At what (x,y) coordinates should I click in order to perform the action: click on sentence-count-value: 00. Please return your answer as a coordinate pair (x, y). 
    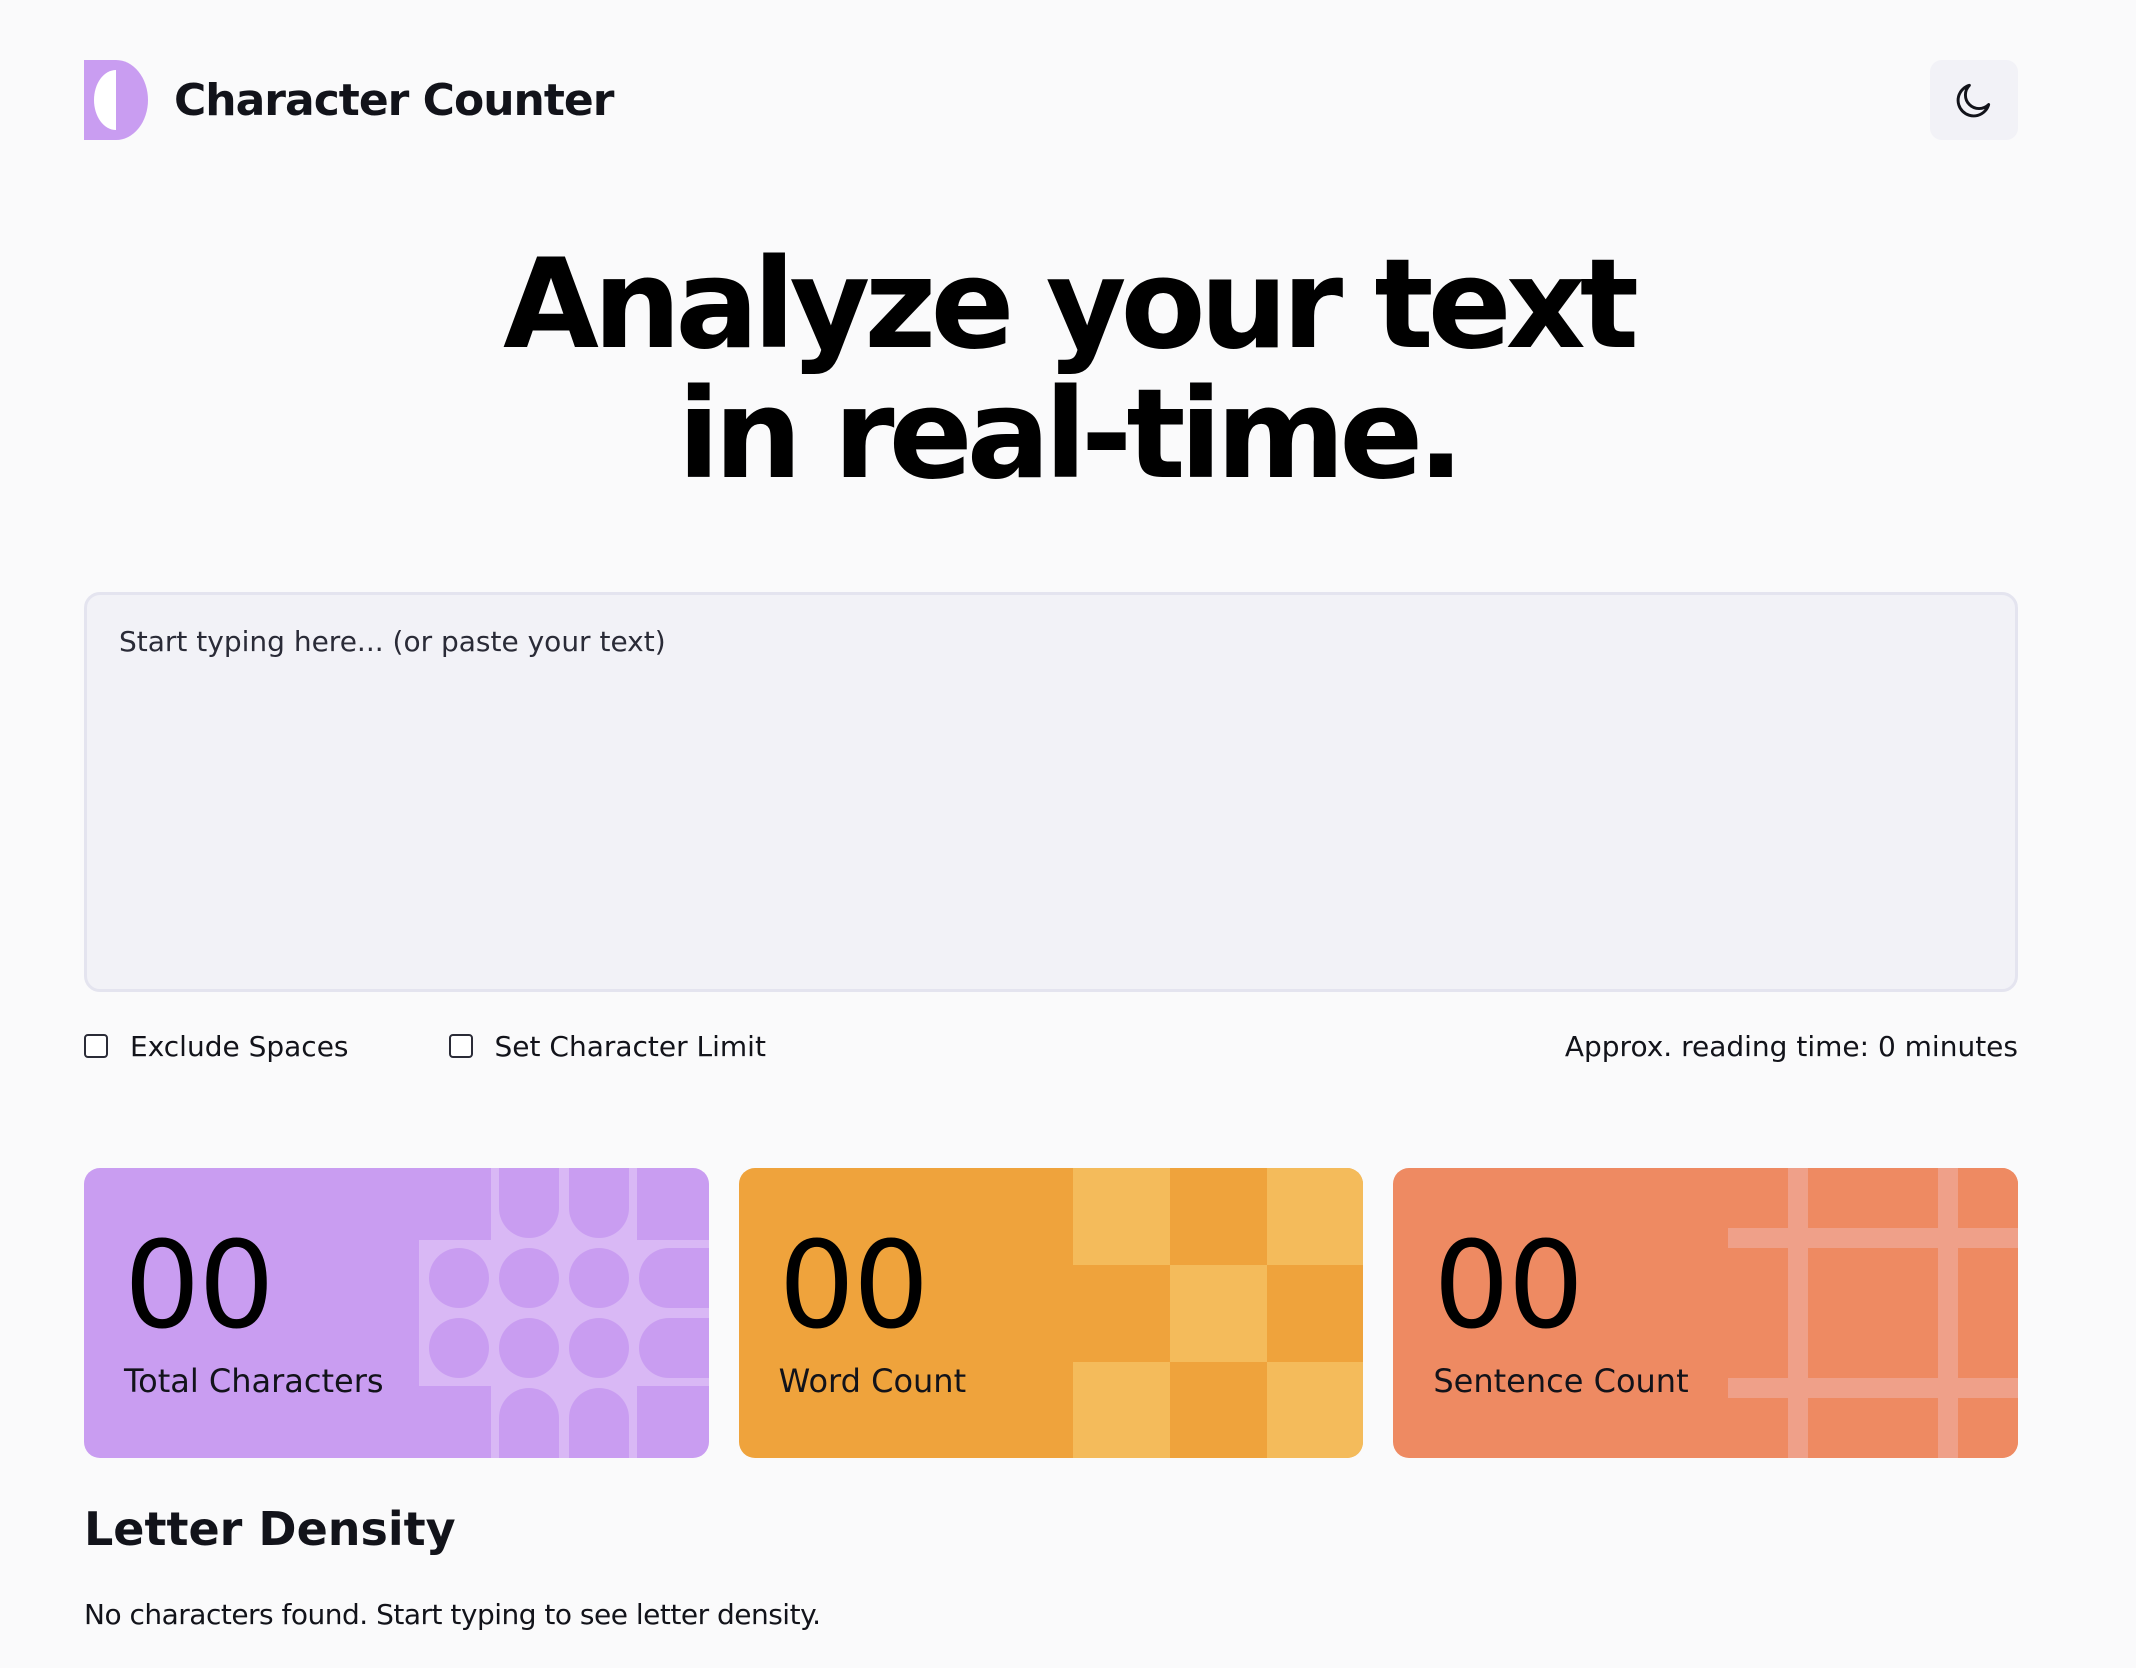
    Looking at the image, I should click on (1508, 1286).